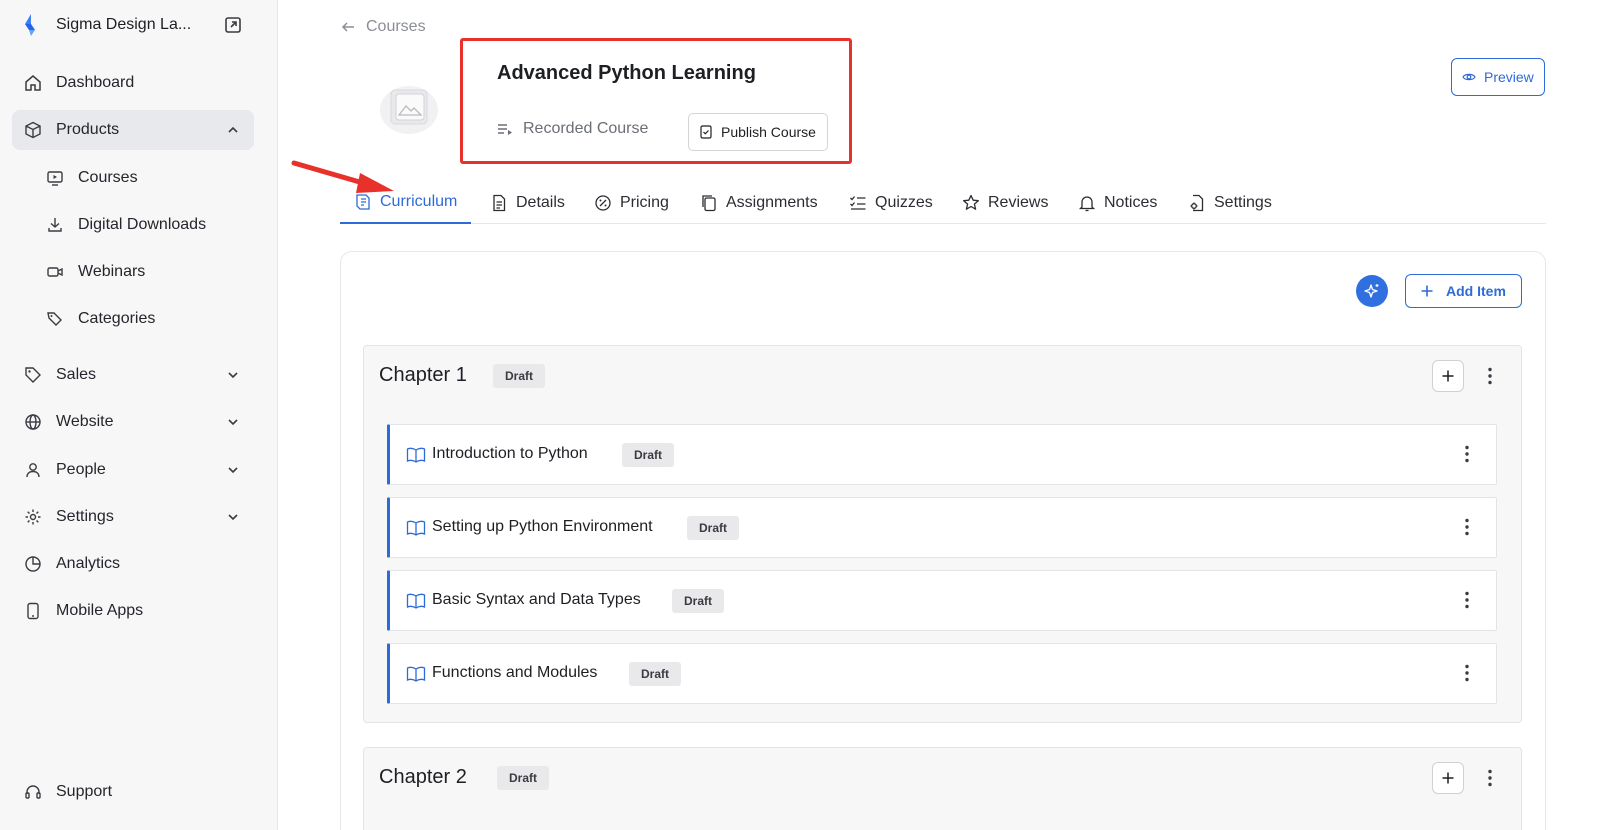 Image resolution: width=1600 pixels, height=830 pixels. I want to click on add-item-button: Add Item, so click(1463, 291).